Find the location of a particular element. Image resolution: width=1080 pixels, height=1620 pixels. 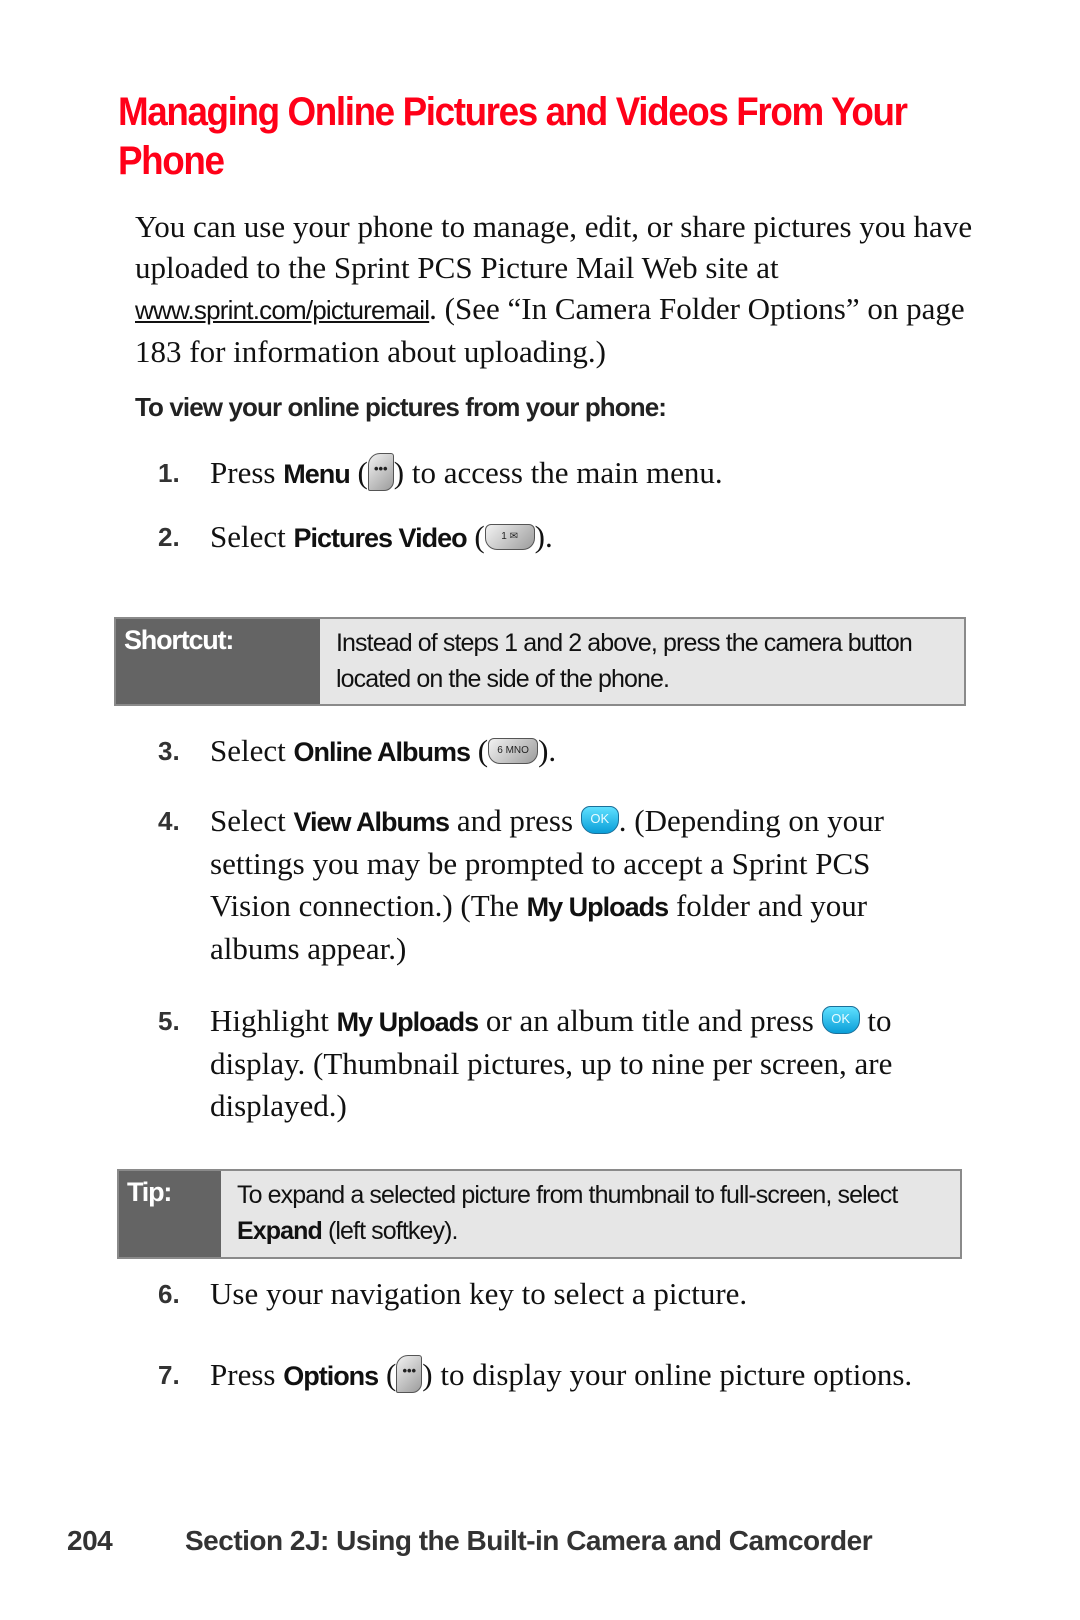

menu-softkey-icon: ••• is located at coordinates (380, 471).